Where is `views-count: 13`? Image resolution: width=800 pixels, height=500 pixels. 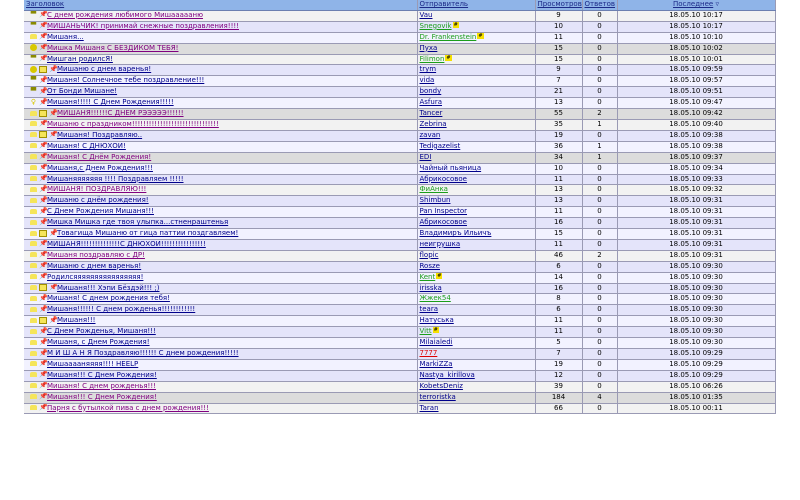
views-count: 13 is located at coordinates (559, 103).